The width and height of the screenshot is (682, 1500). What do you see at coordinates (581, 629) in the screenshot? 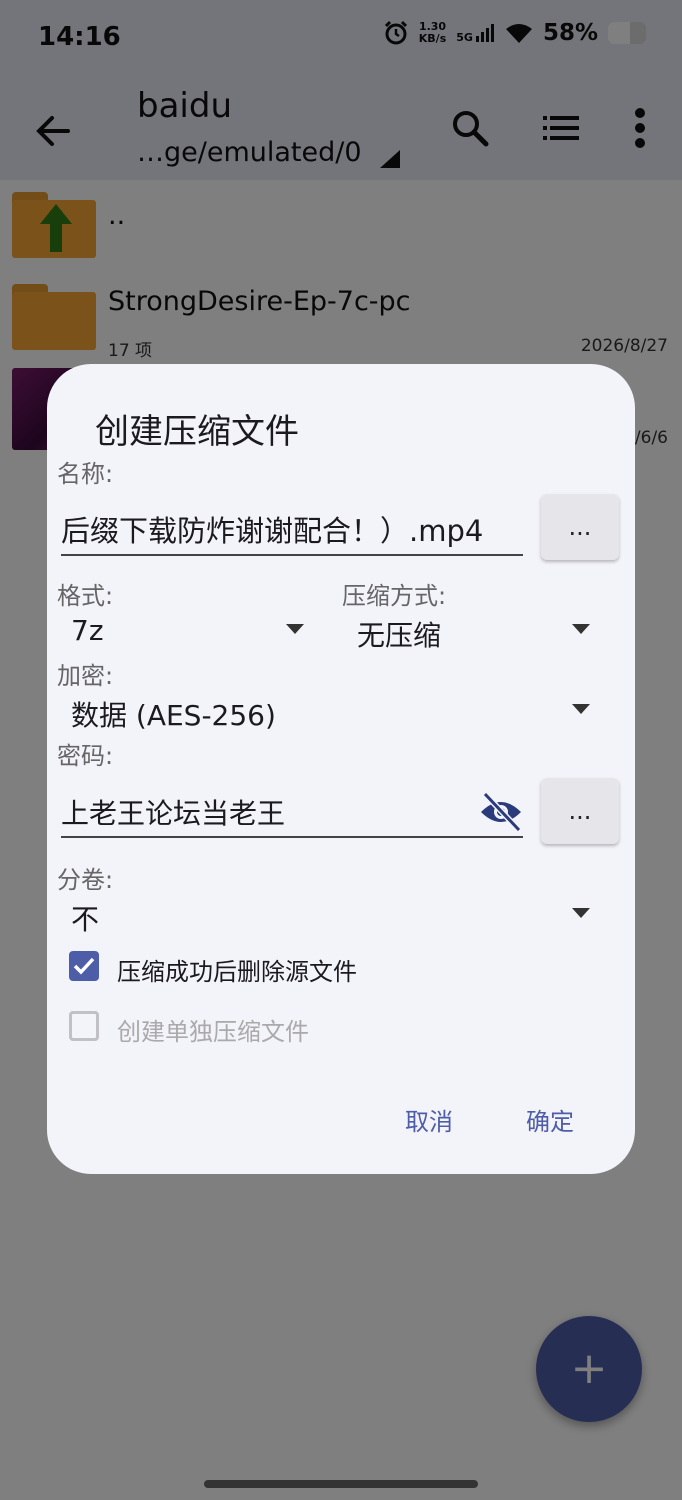
I see `compress-dropdown-icon` at bounding box center [581, 629].